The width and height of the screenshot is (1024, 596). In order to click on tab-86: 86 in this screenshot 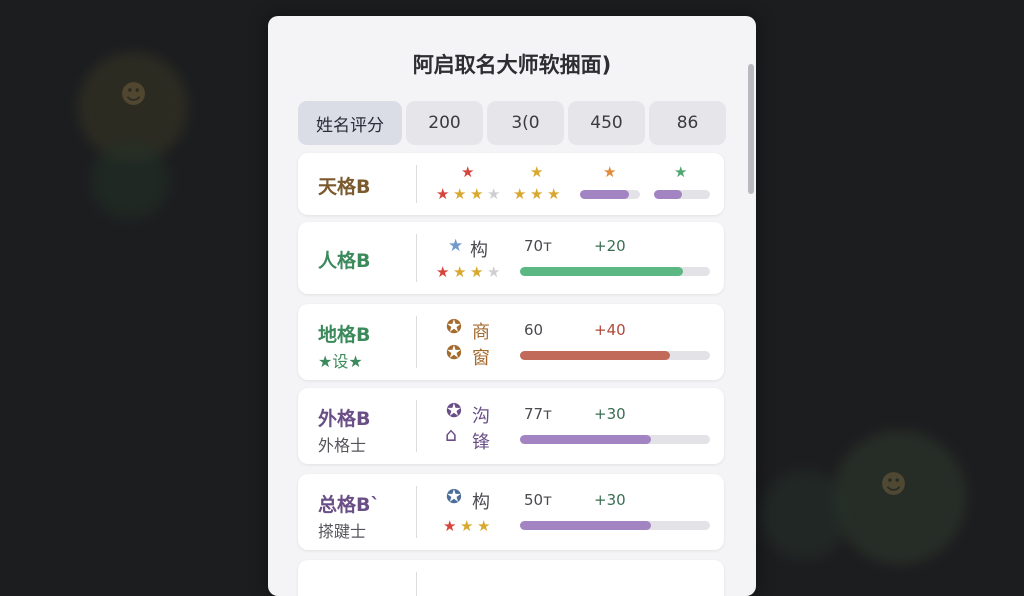, I will do `click(688, 123)`.